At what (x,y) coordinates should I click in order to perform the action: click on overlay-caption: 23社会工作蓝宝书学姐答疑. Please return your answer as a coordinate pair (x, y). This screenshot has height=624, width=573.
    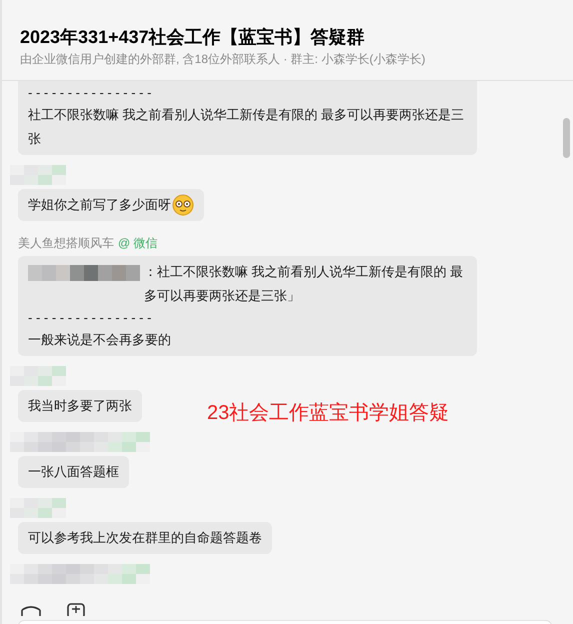
    Looking at the image, I should click on (328, 413).